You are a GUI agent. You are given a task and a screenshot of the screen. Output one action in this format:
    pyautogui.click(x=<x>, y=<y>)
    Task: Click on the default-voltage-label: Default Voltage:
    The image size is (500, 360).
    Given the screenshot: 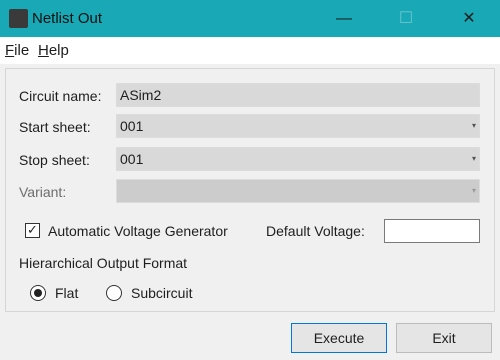 What is the action you would take?
    pyautogui.click(x=315, y=231)
    